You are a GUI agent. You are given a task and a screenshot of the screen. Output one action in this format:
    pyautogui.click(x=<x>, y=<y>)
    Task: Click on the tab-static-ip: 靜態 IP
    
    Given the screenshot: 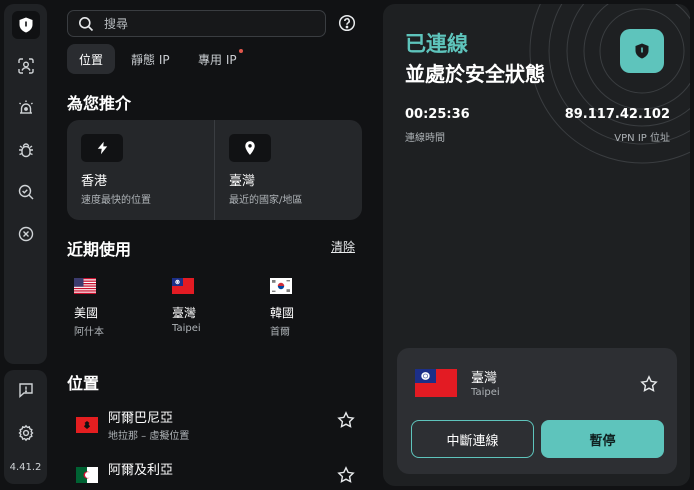 What is the action you would take?
    pyautogui.click(x=150, y=59)
    